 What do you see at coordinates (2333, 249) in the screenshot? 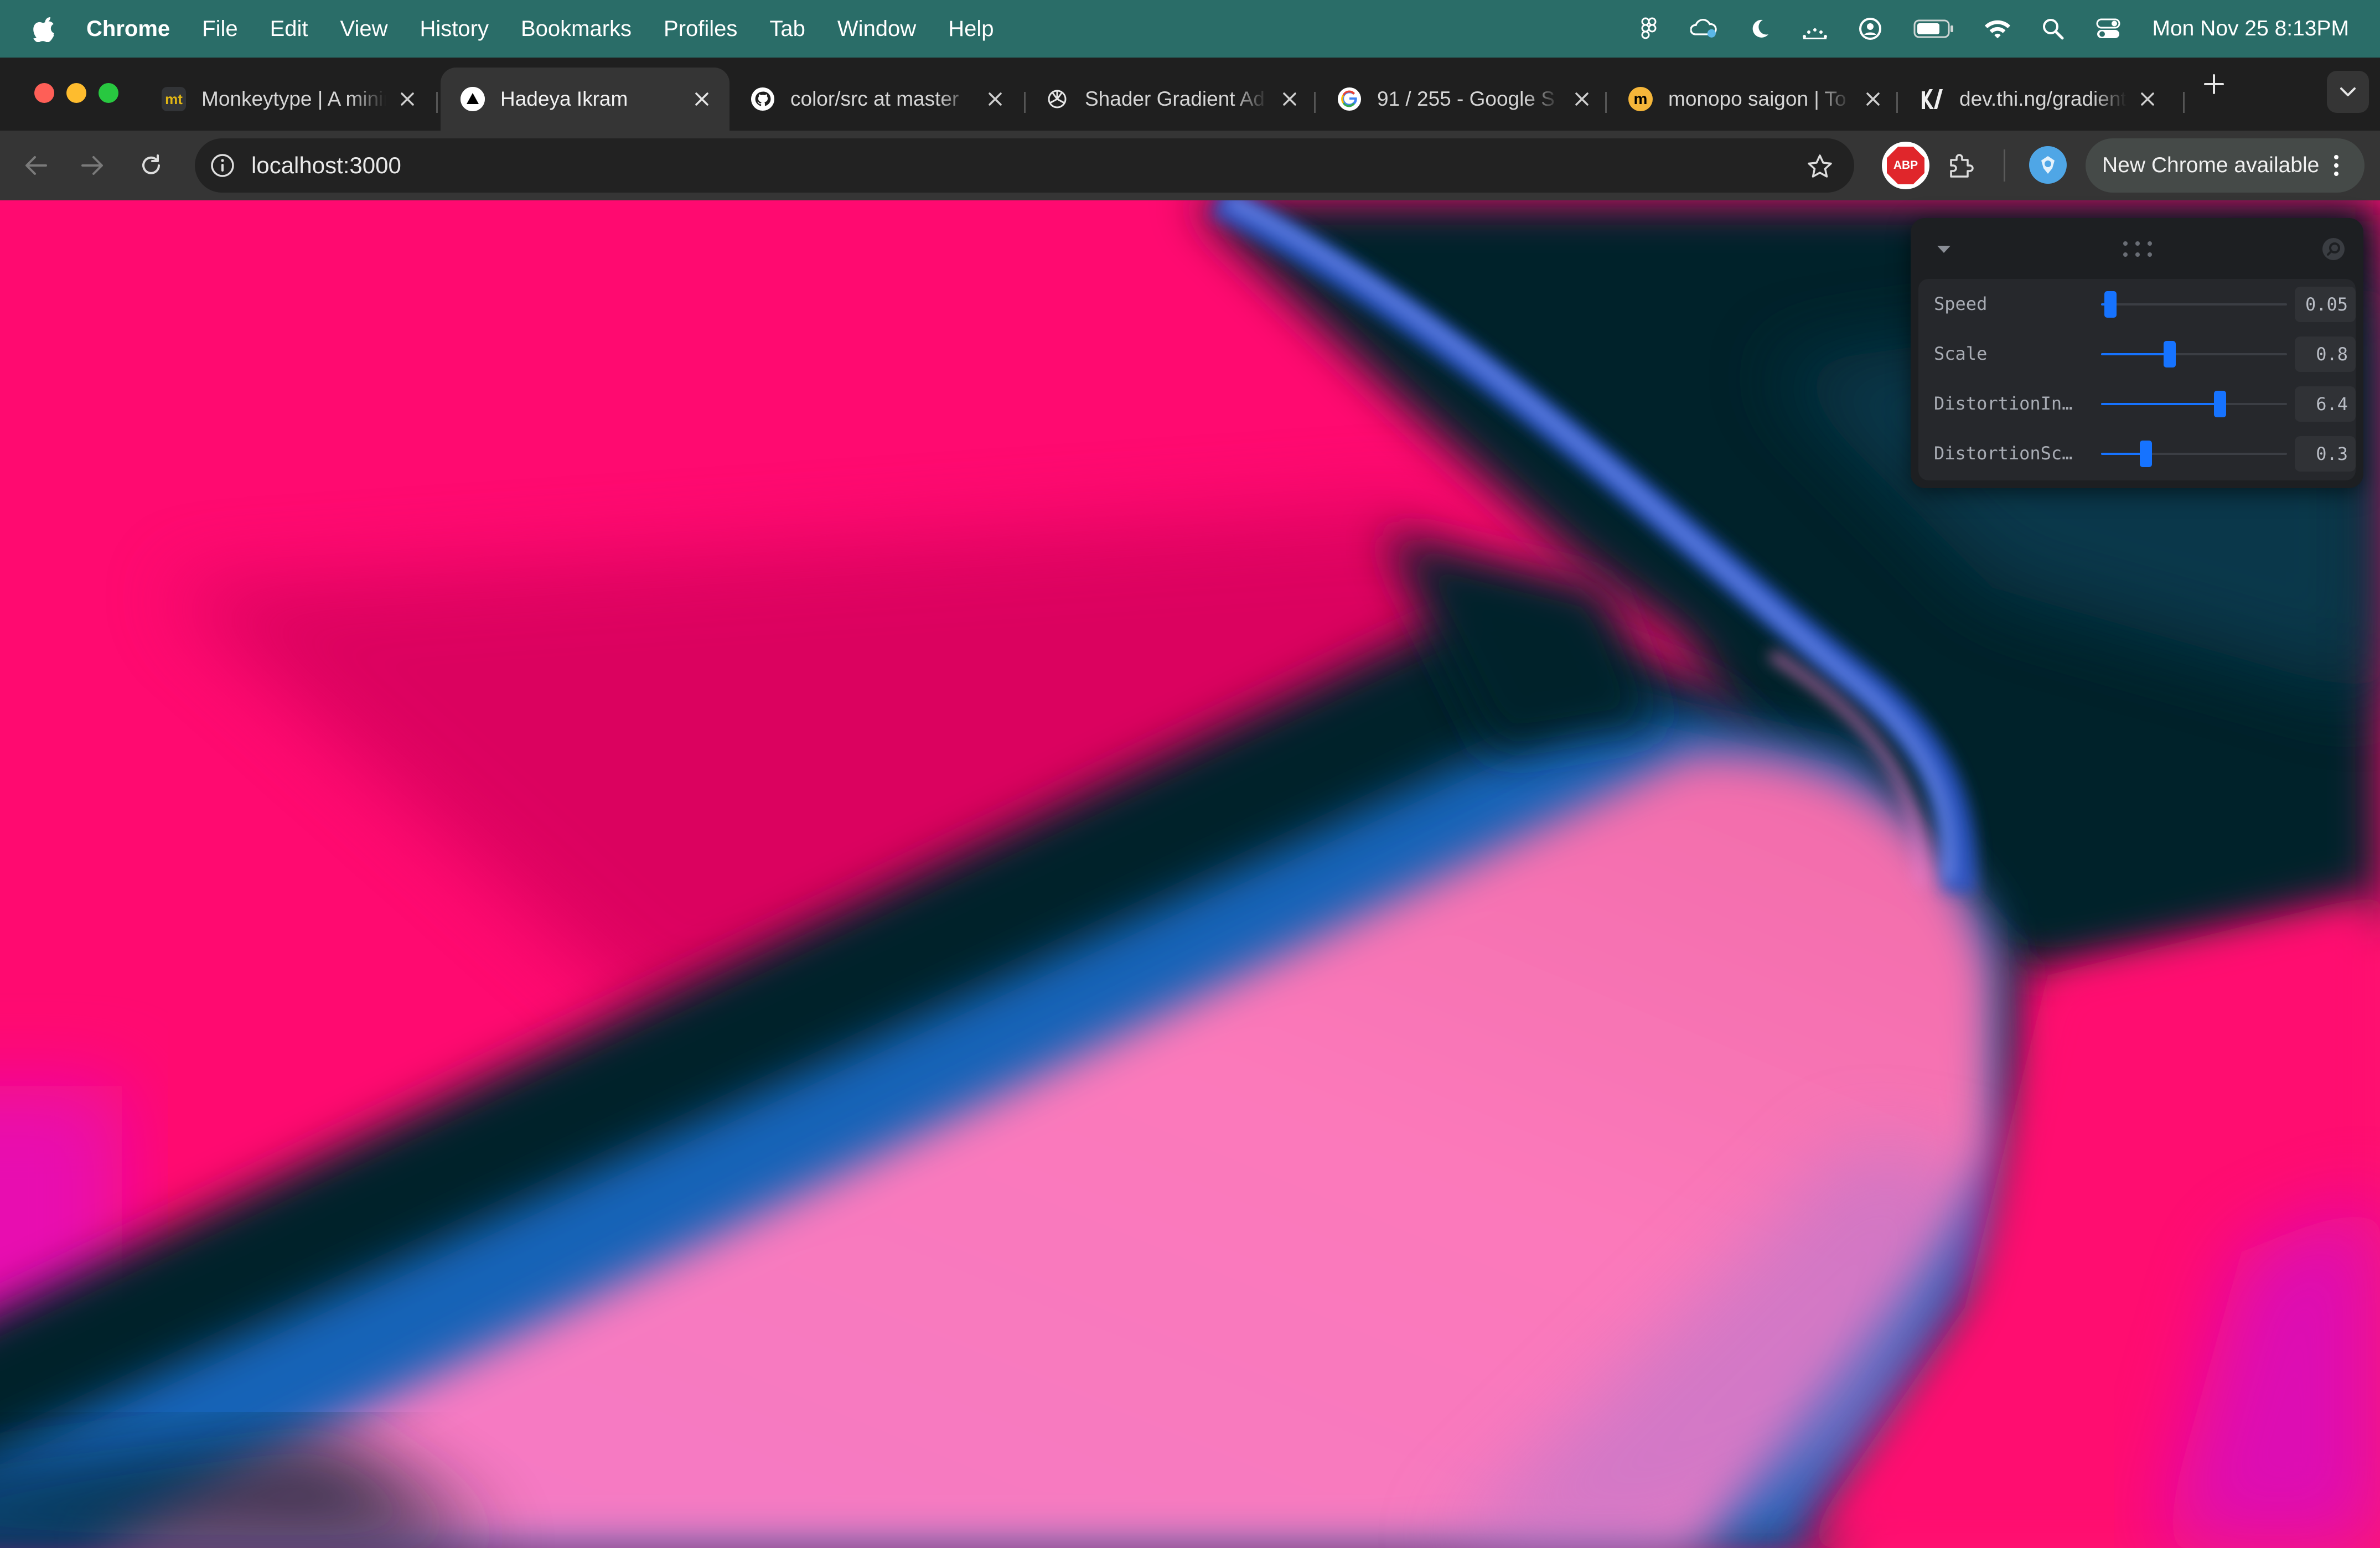
I see `filter-search-icon` at bounding box center [2333, 249].